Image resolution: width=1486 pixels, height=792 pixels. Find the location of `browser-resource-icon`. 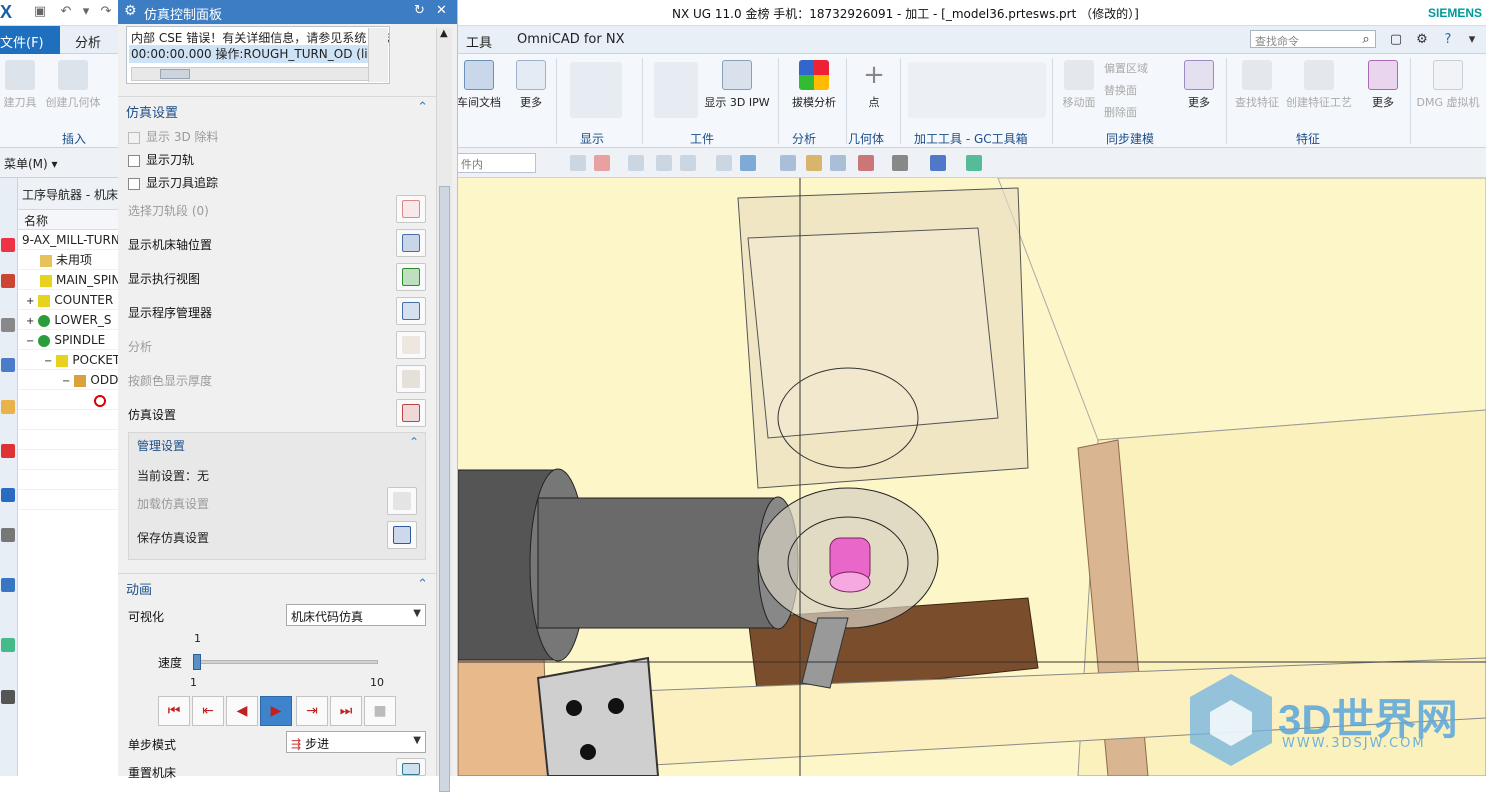

browser-resource-icon is located at coordinates (8, 535).